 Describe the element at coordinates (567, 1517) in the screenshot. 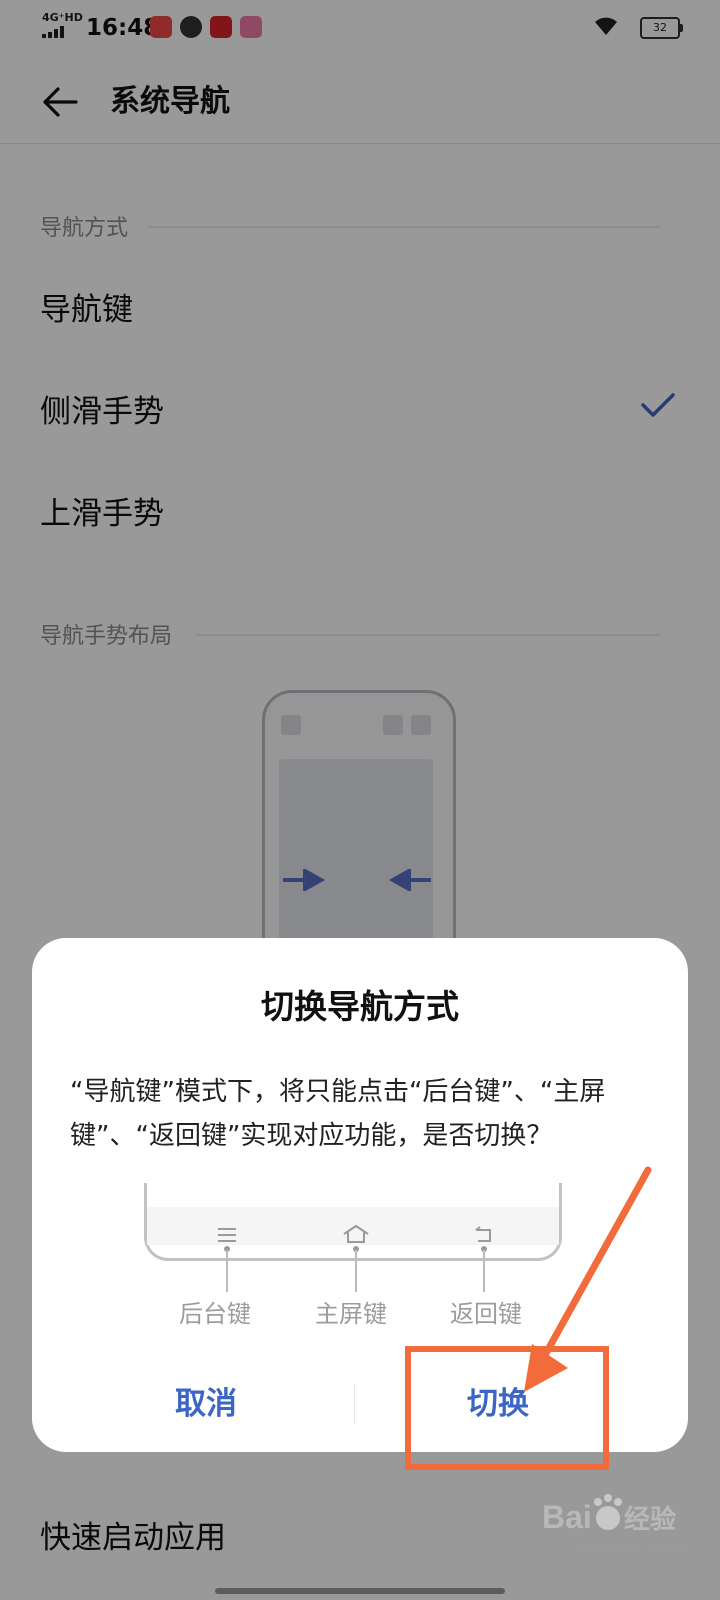

I see `svg-text: Bai` at that location.